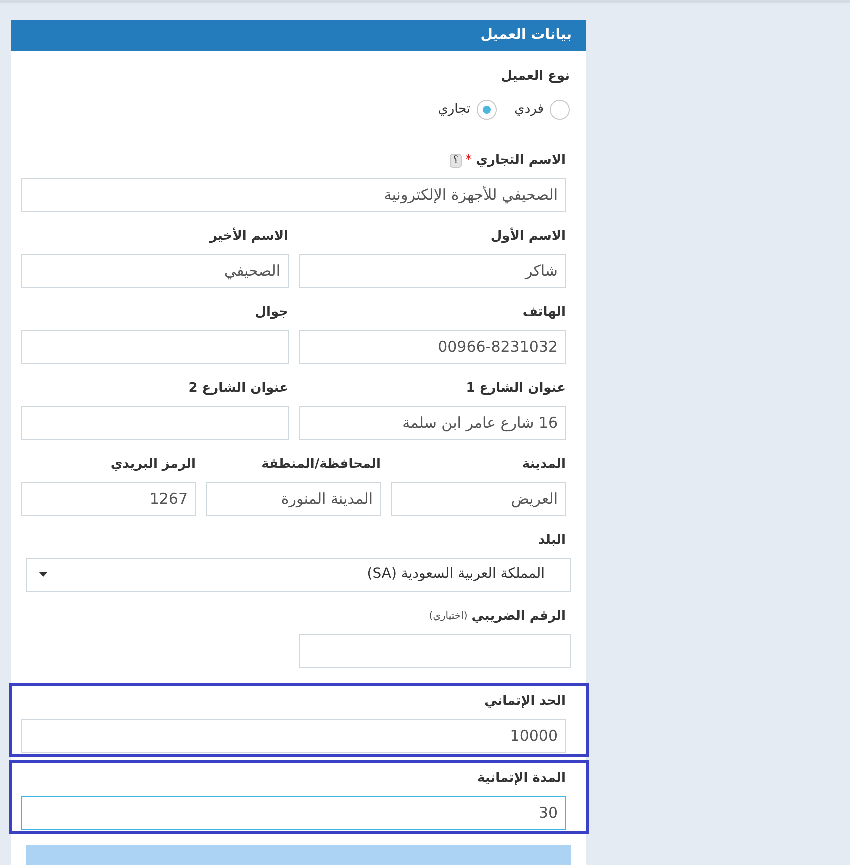 The height and width of the screenshot is (865, 850). Describe the element at coordinates (525, 702) in the screenshot. I see `field-label: الحد الإتماني` at that location.